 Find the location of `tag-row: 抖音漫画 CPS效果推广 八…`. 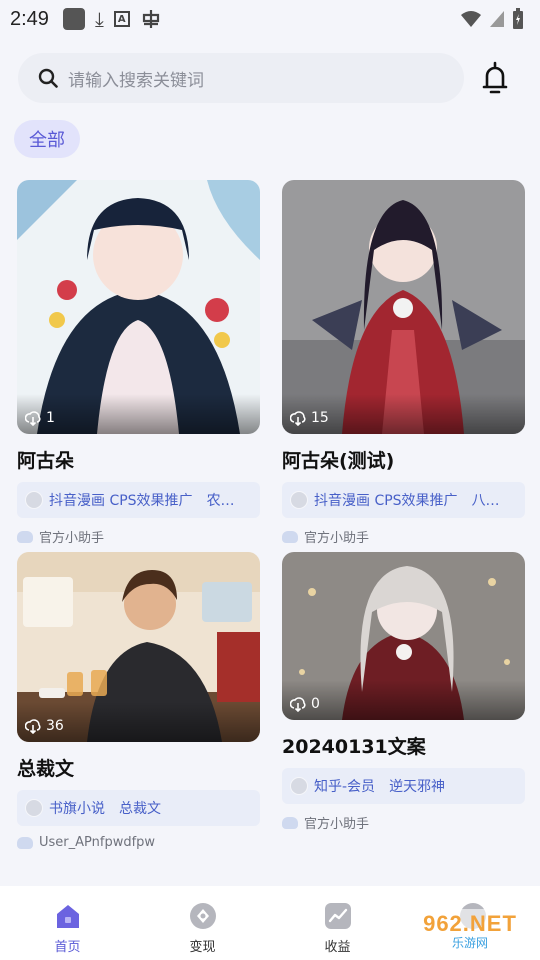

tag-row: 抖音漫画 CPS效果推广 八… is located at coordinates (403, 500).